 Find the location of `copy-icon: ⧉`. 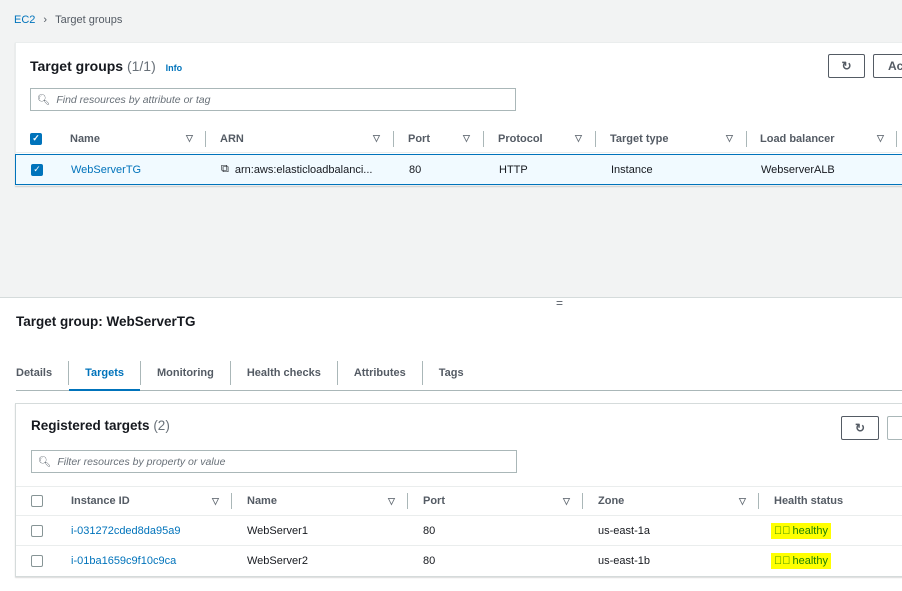

copy-icon: ⧉ is located at coordinates (225, 169).